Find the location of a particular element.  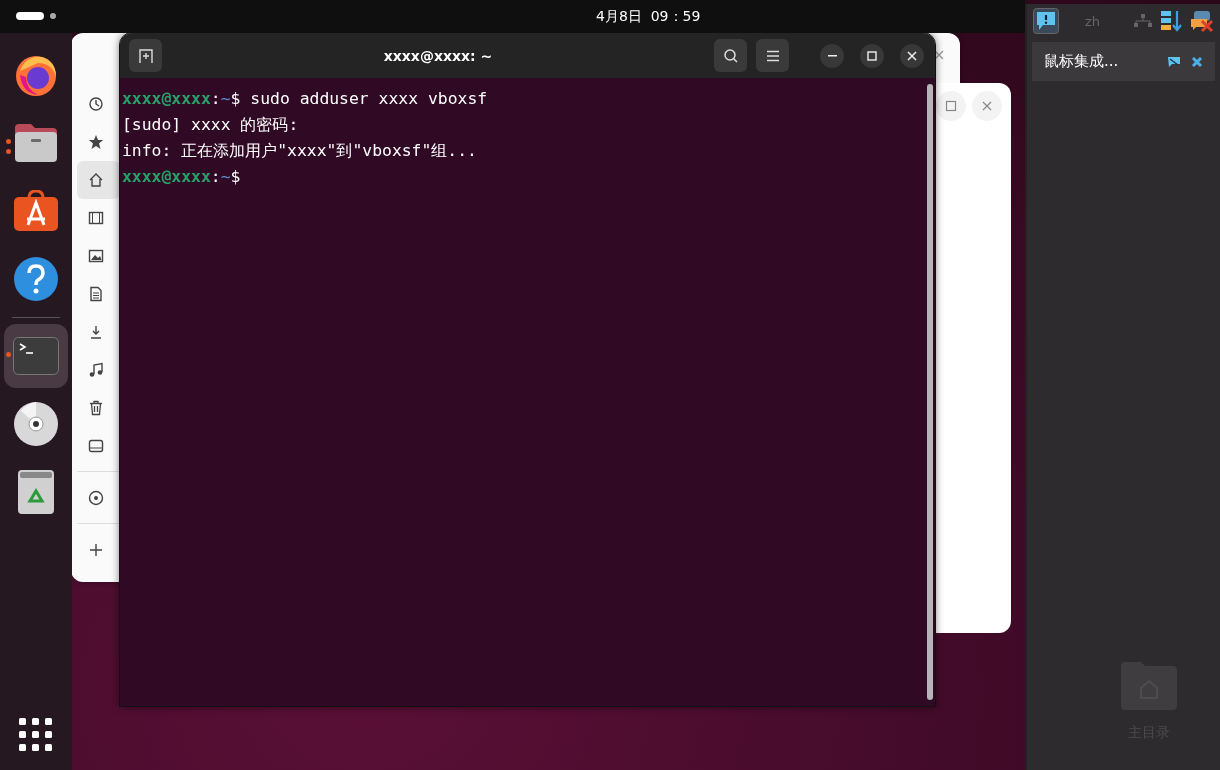

home-icon is located at coordinates (96, 180).